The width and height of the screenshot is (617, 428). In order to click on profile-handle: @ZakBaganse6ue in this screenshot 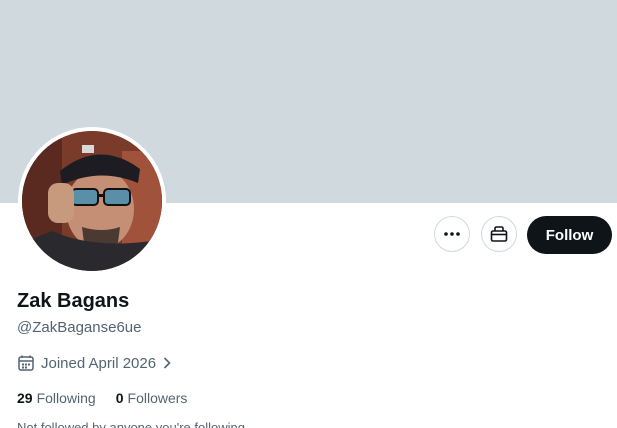, I will do `click(79, 327)`.